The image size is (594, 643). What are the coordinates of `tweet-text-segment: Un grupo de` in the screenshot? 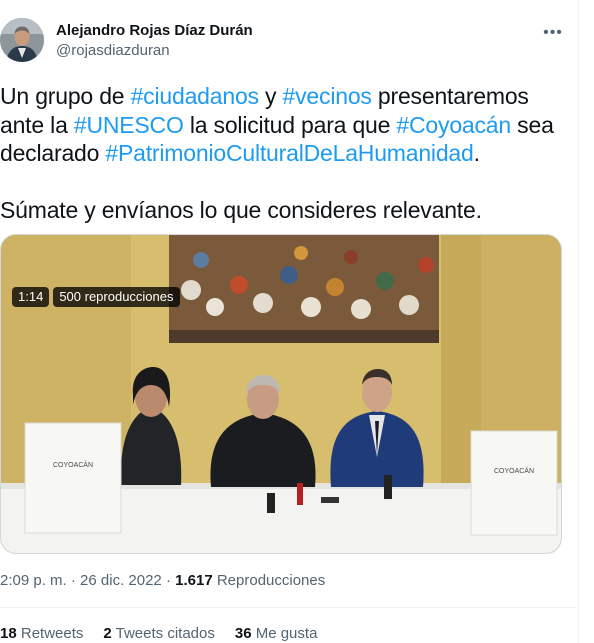 It's located at (65, 96).